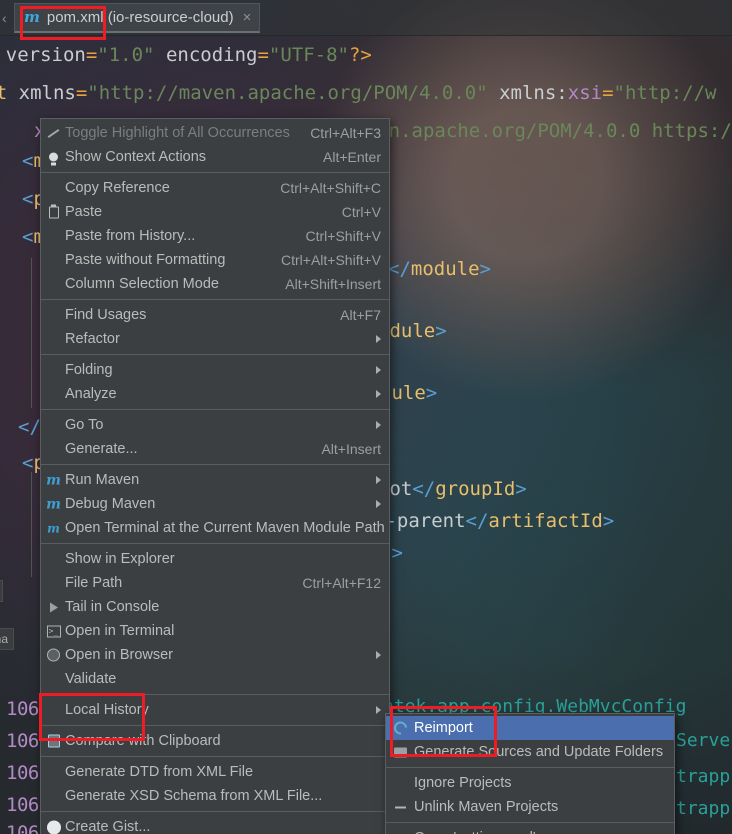 Image resolution: width=732 pixels, height=834 pixels. I want to click on menu-item-generate-dtd-from-xml: Generate DTD from XML File, so click(215, 772).